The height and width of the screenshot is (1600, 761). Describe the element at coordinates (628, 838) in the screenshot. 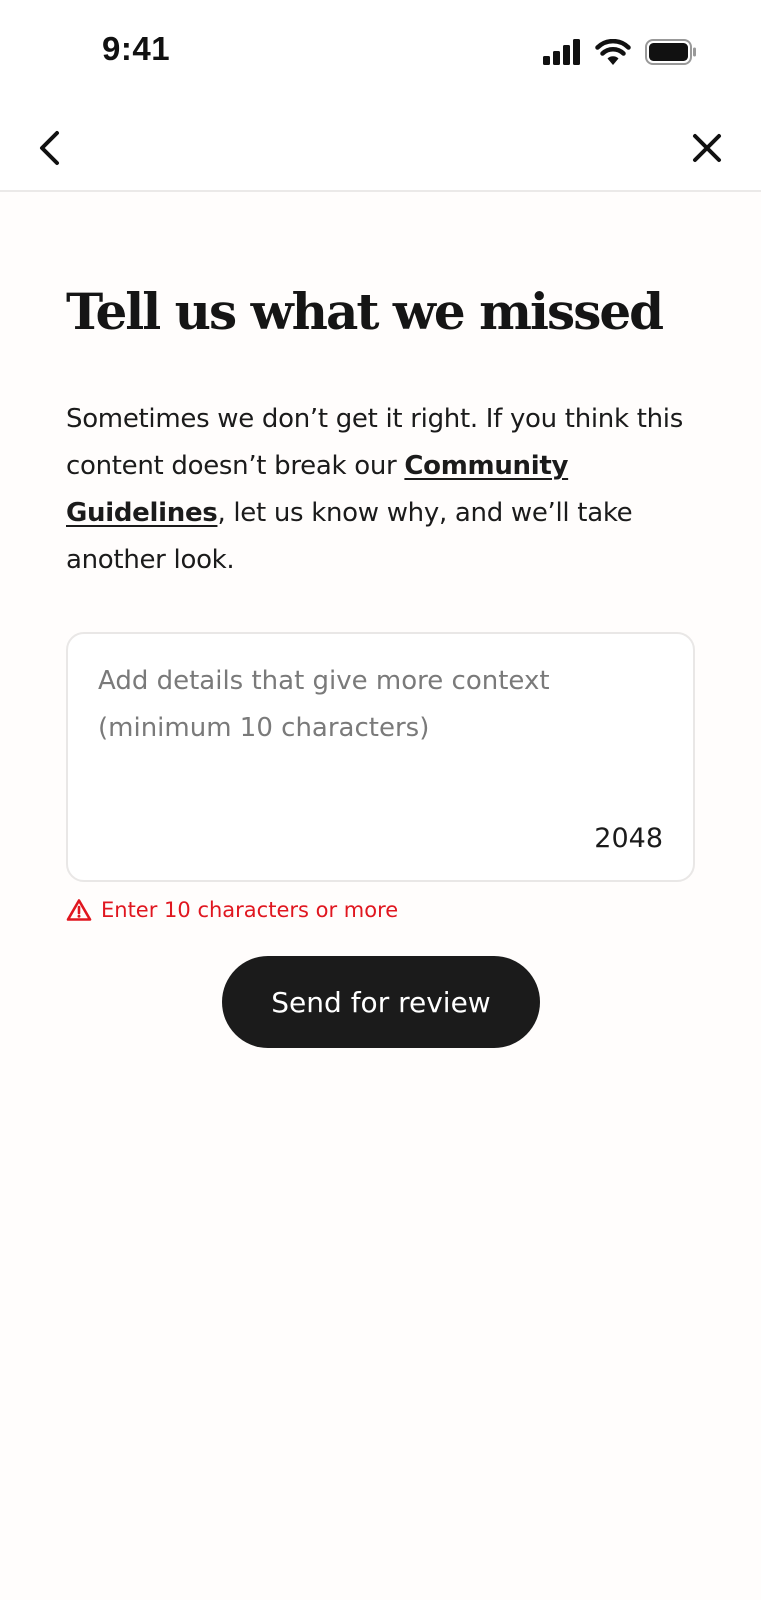

I see `character-count: 2048` at that location.